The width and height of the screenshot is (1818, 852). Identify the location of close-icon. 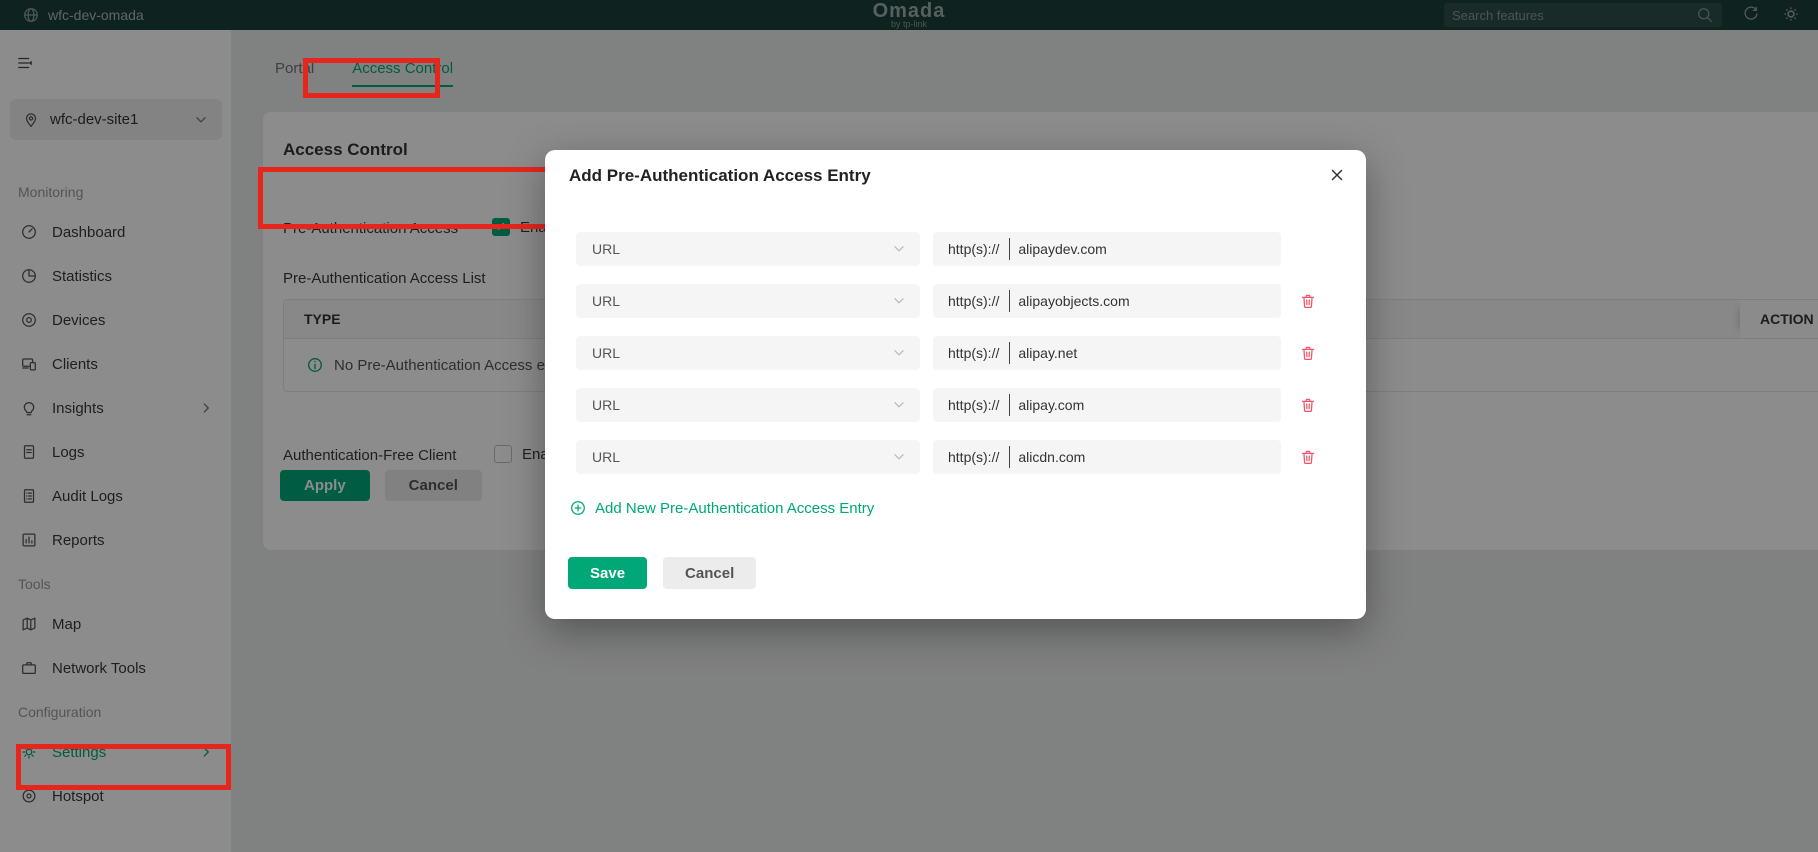
(1337, 175).